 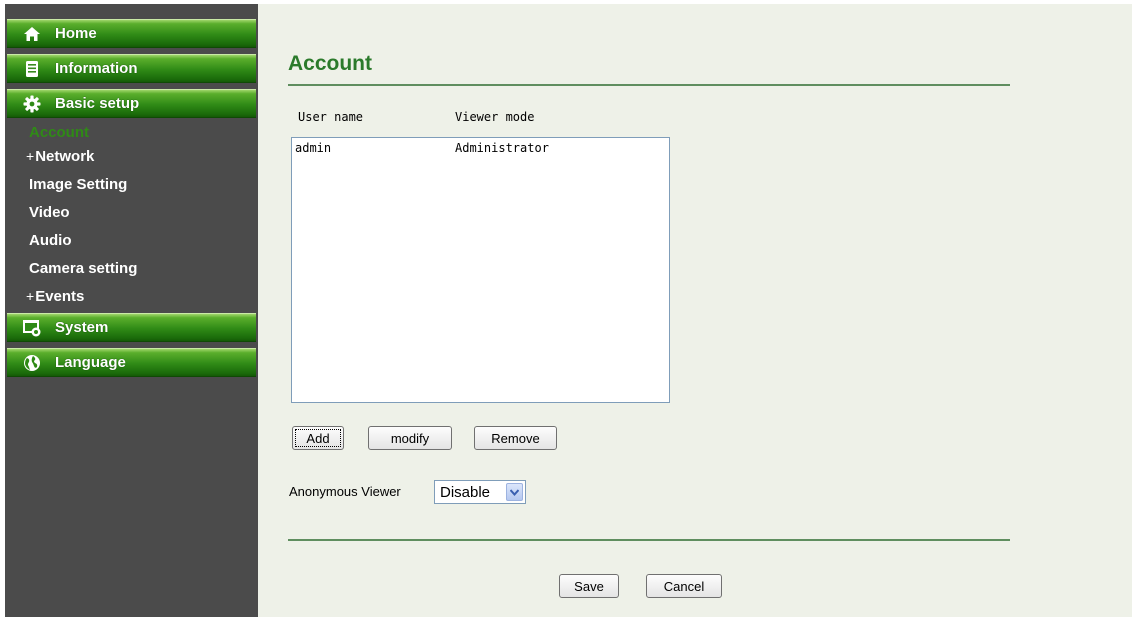 What do you see at coordinates (82, 327) in the screenshot?
I see `nav-system-label: System` at bounding box center [82, 327].